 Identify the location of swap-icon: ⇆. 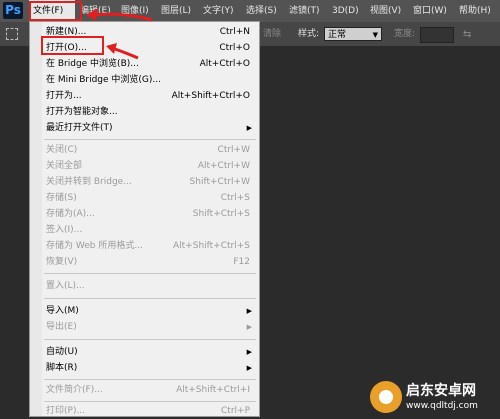
(467, 34).